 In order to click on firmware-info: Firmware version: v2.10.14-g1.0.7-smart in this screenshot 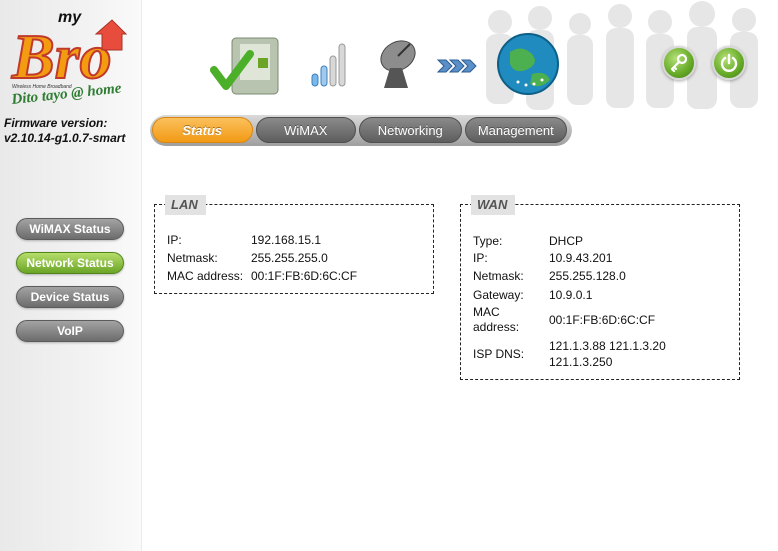, I will do `click(74, 131)`.